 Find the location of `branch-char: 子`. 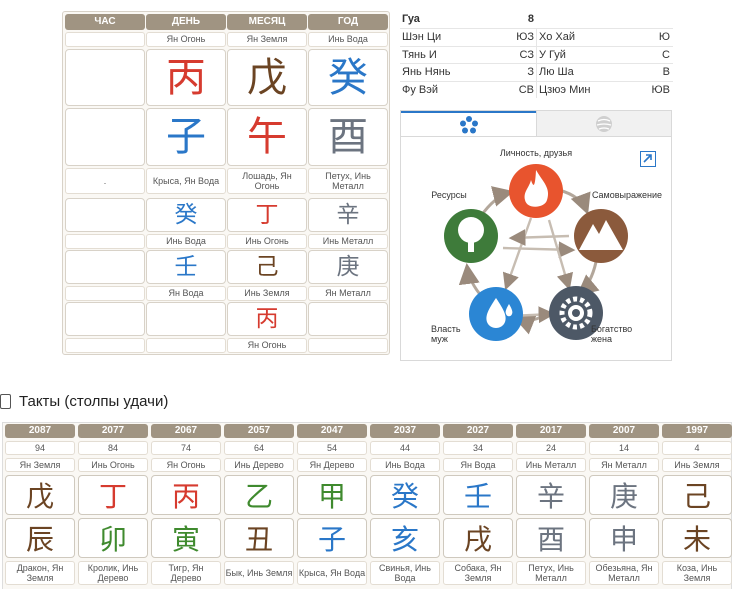

branch-char: 子 is located at coordinates (186, 137).